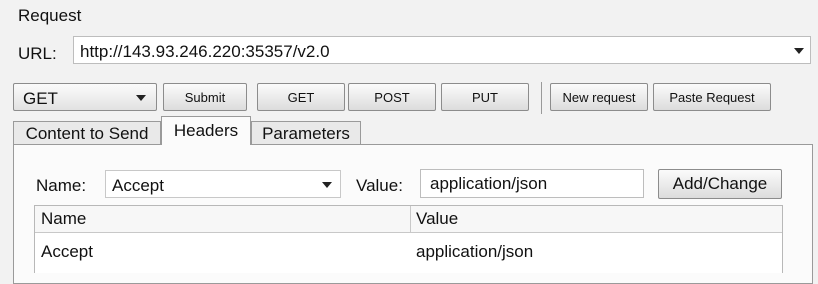 This screenshot has height=284, width=818. What do you see at coordinates (306, 133) in the screenshot?
I see `tab-parameters: Parameters` at bounding box center [306, 133].